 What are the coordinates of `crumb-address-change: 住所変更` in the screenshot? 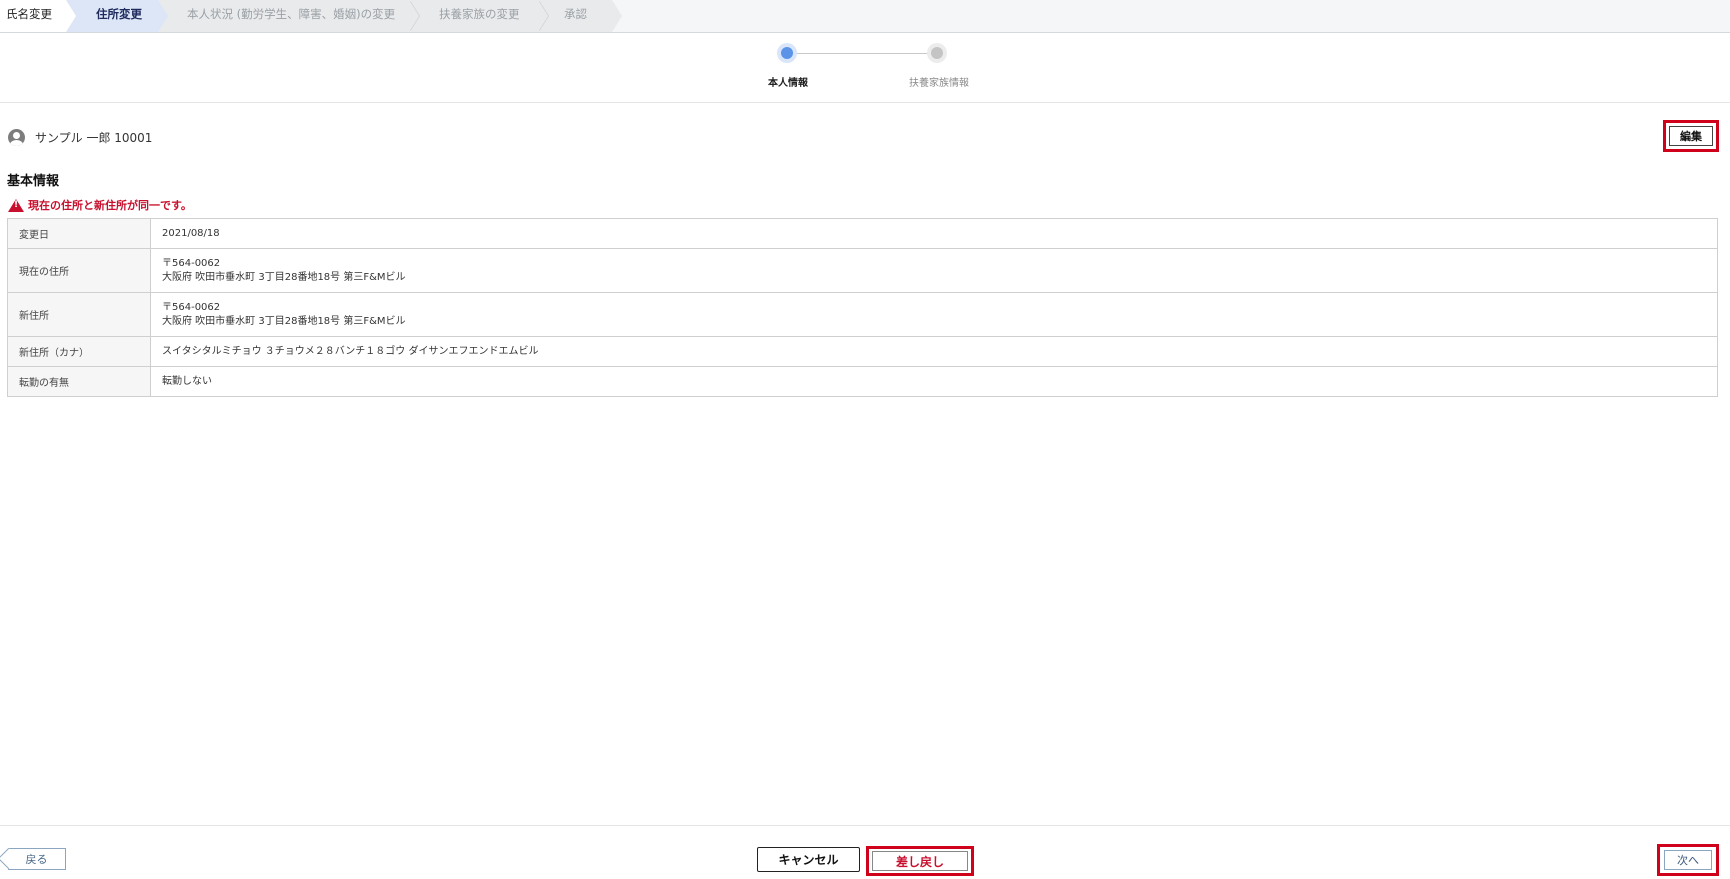 It's located at (112, 16).